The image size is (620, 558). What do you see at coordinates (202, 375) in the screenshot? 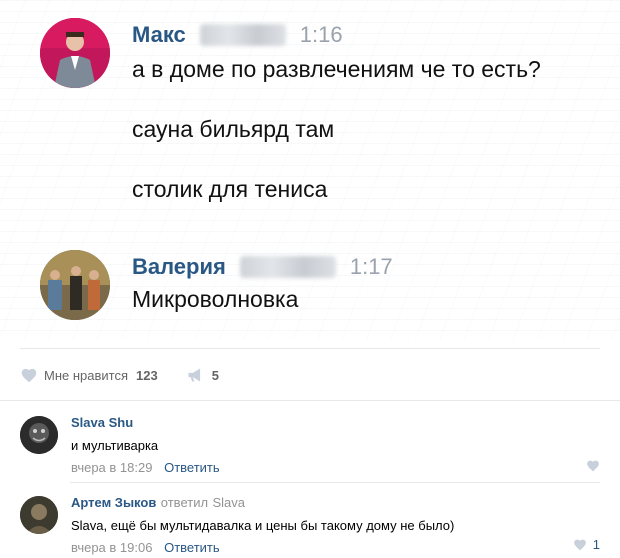
I see `share-button: 5` at bounding box center [202, 375].